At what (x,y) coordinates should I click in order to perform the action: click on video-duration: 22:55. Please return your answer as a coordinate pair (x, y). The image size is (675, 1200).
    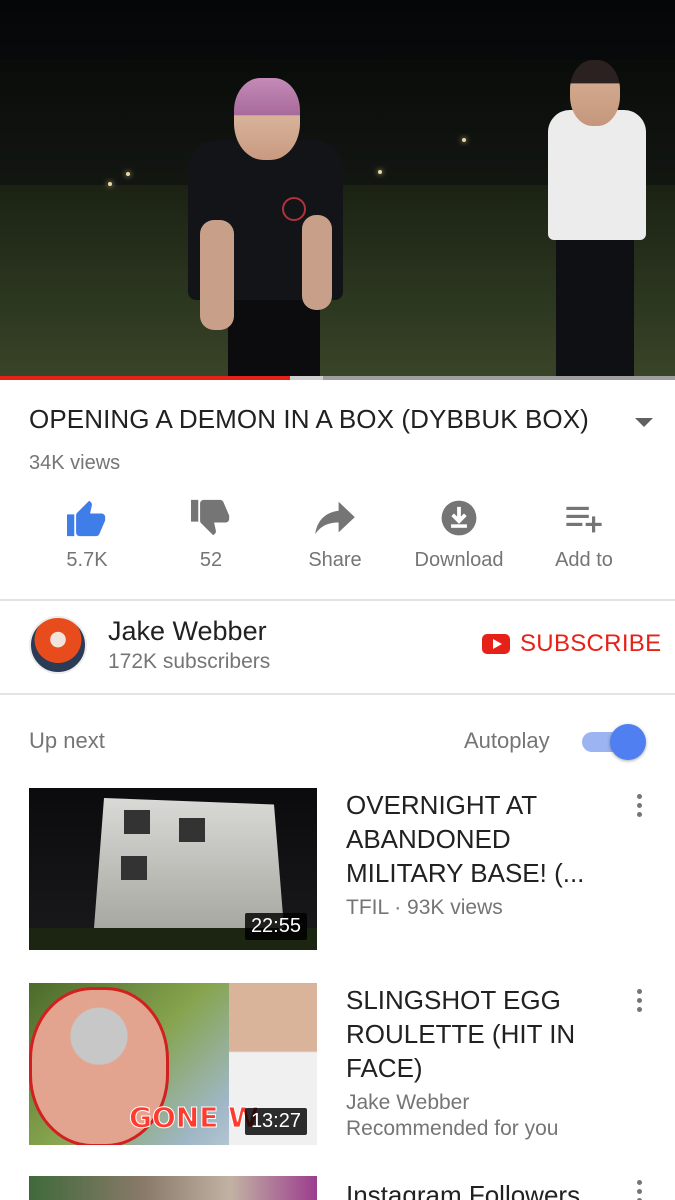
    Looking at the image, I should click on (275, 926).